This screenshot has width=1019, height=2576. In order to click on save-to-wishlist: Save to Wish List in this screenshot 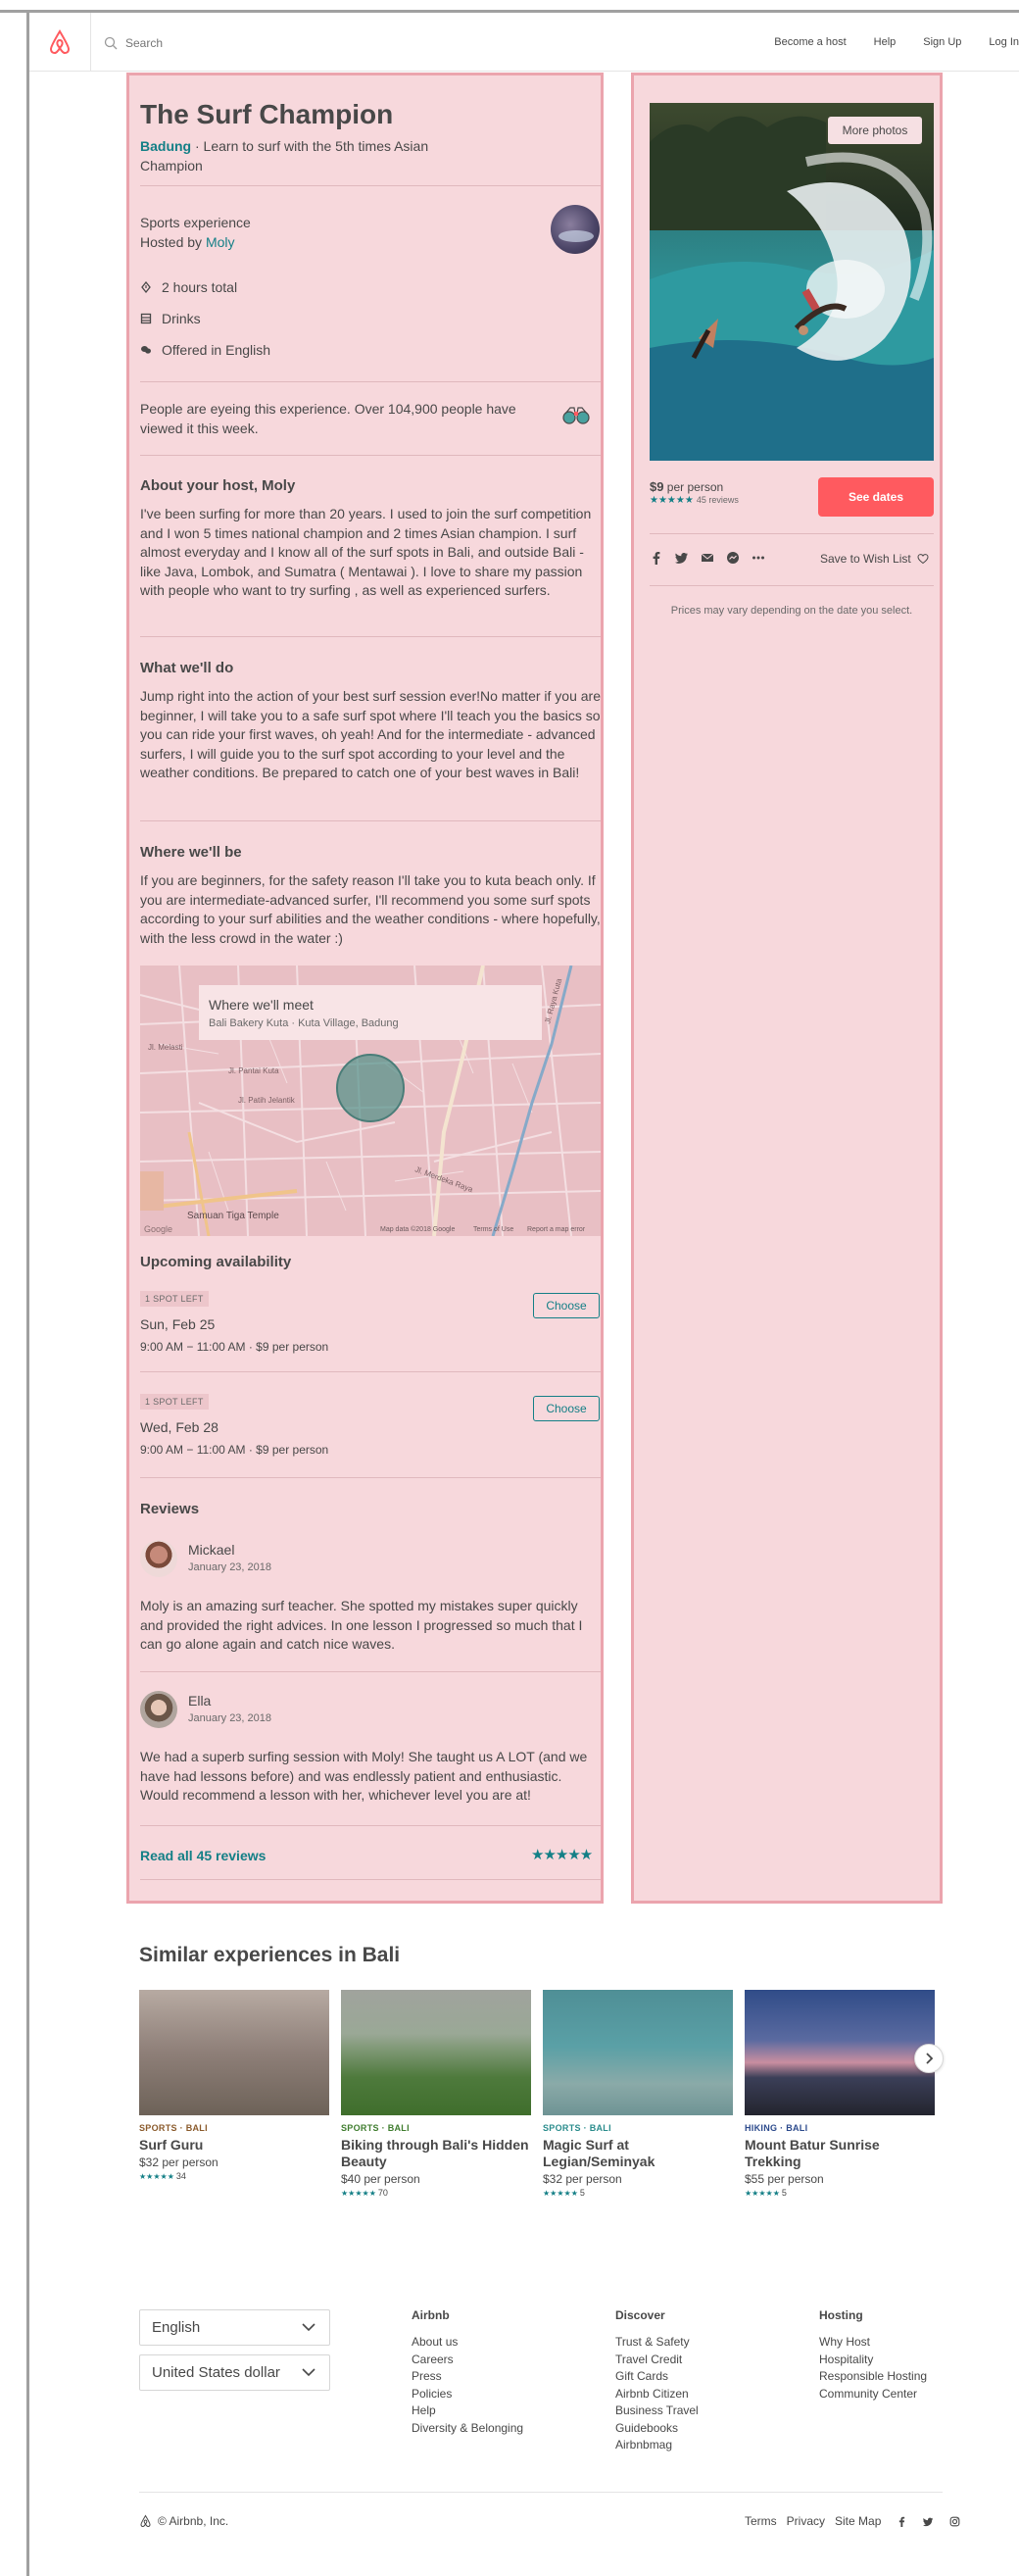, I will do `click(874, 559)`.